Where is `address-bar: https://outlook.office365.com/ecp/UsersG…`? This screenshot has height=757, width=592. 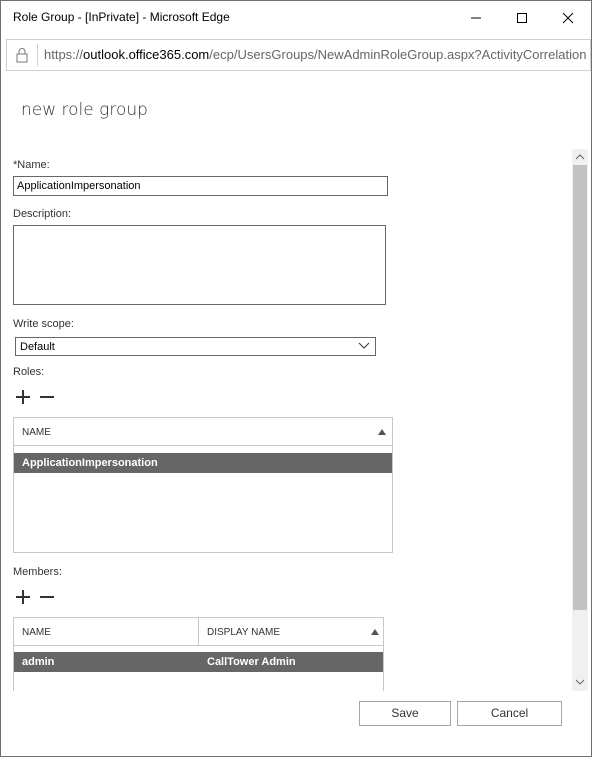 address-bar: https://outlook.office365.com/ecp/UsersG… is located at coordinates (298, 55).